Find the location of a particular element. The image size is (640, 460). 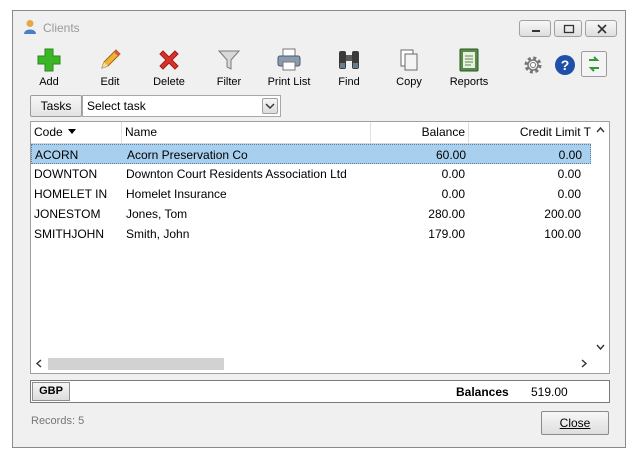

cell-credit-limit: 200.00 is located at coordinates (562, 214).